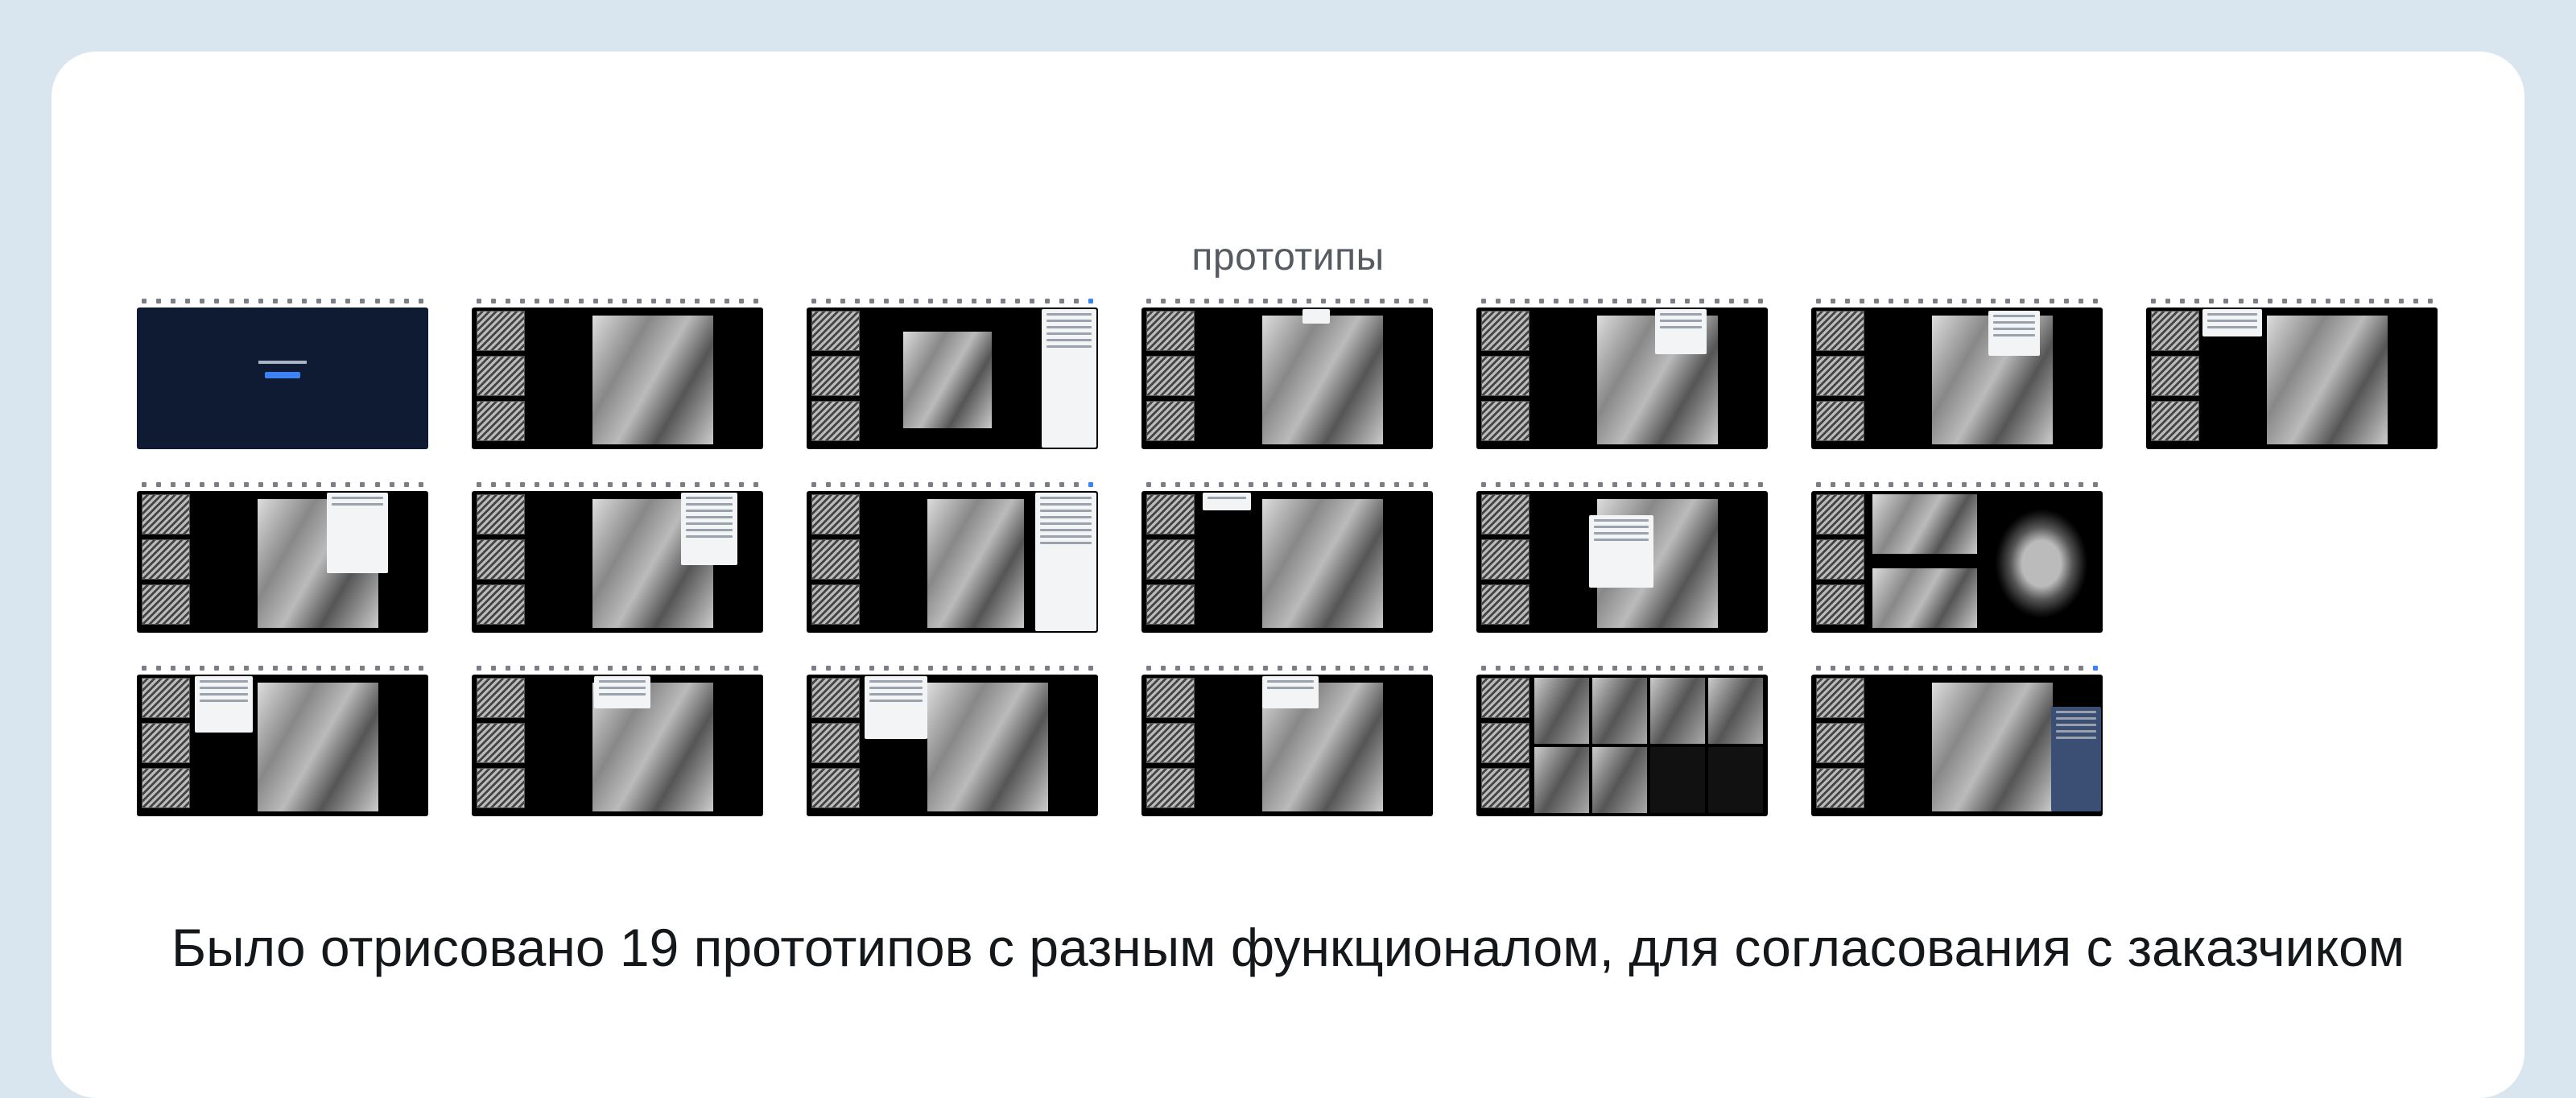 Image resolution: width=2576 pixels, height=1098 pixels. Describe the element at coordinates (1924, 598) in the screenshot. I see `ct-coronal-view` at that location.